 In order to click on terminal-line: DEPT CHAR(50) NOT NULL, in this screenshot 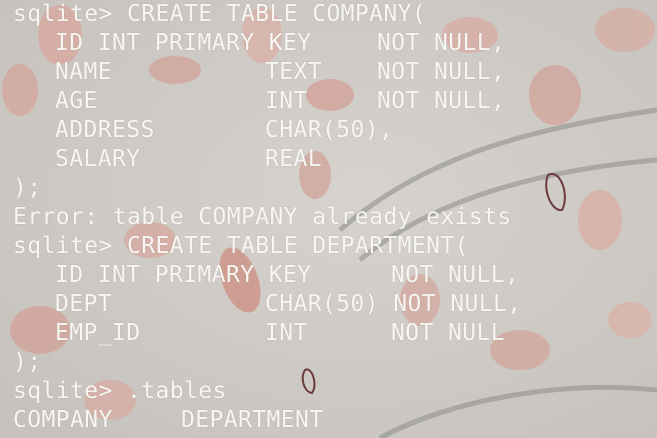, I will do `click(333, 304)`.